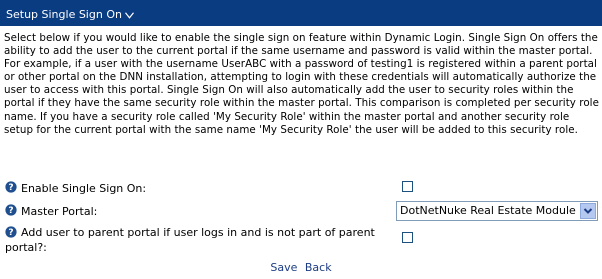 The width and height of the screenshot is (602, 279). What do you see at coordinates (301, 188) in the screenshot?
I see `enable-sso-row: ? Enable Single Sign On:` at bounding box center [301, 188].